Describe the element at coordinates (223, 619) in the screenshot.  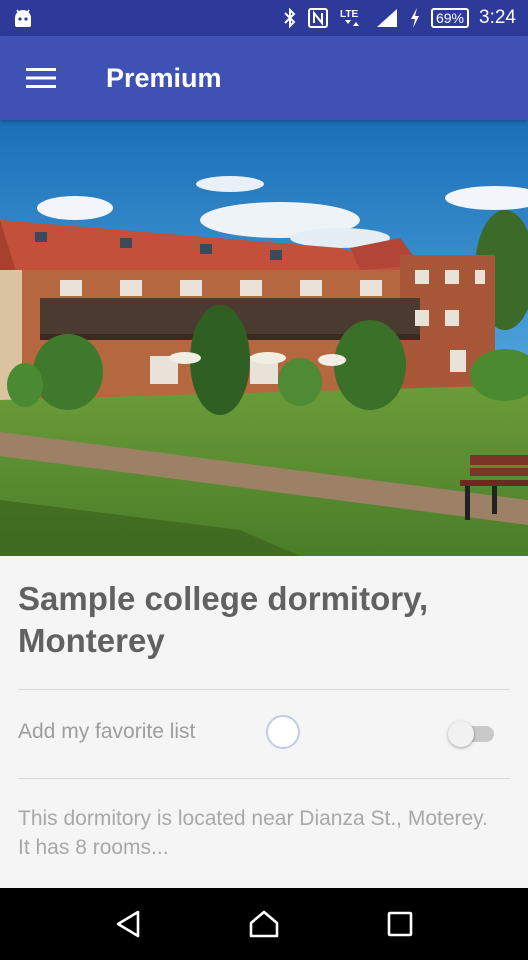
I see `listing-title: Sample college dormitory, Monterey` at that location.